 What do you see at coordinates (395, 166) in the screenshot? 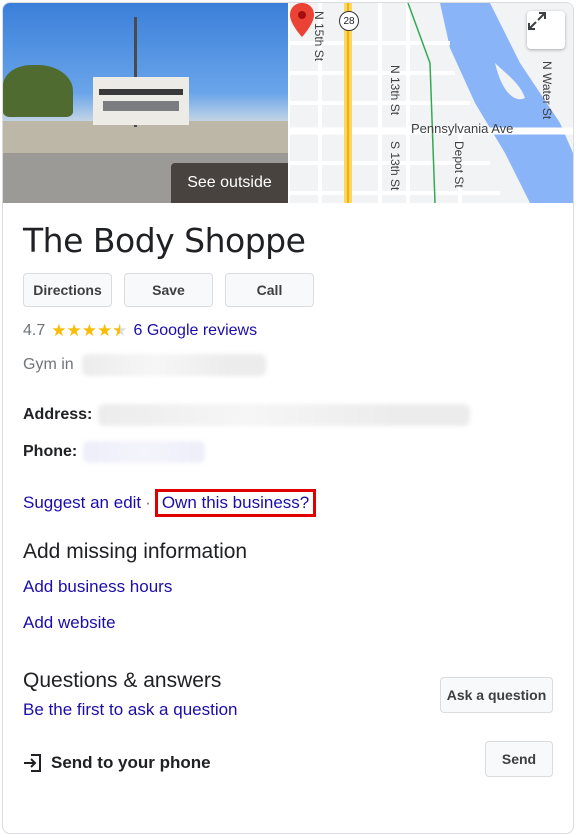
I see `map-label-s13: S 13th St` at bounding box center [395, 166].